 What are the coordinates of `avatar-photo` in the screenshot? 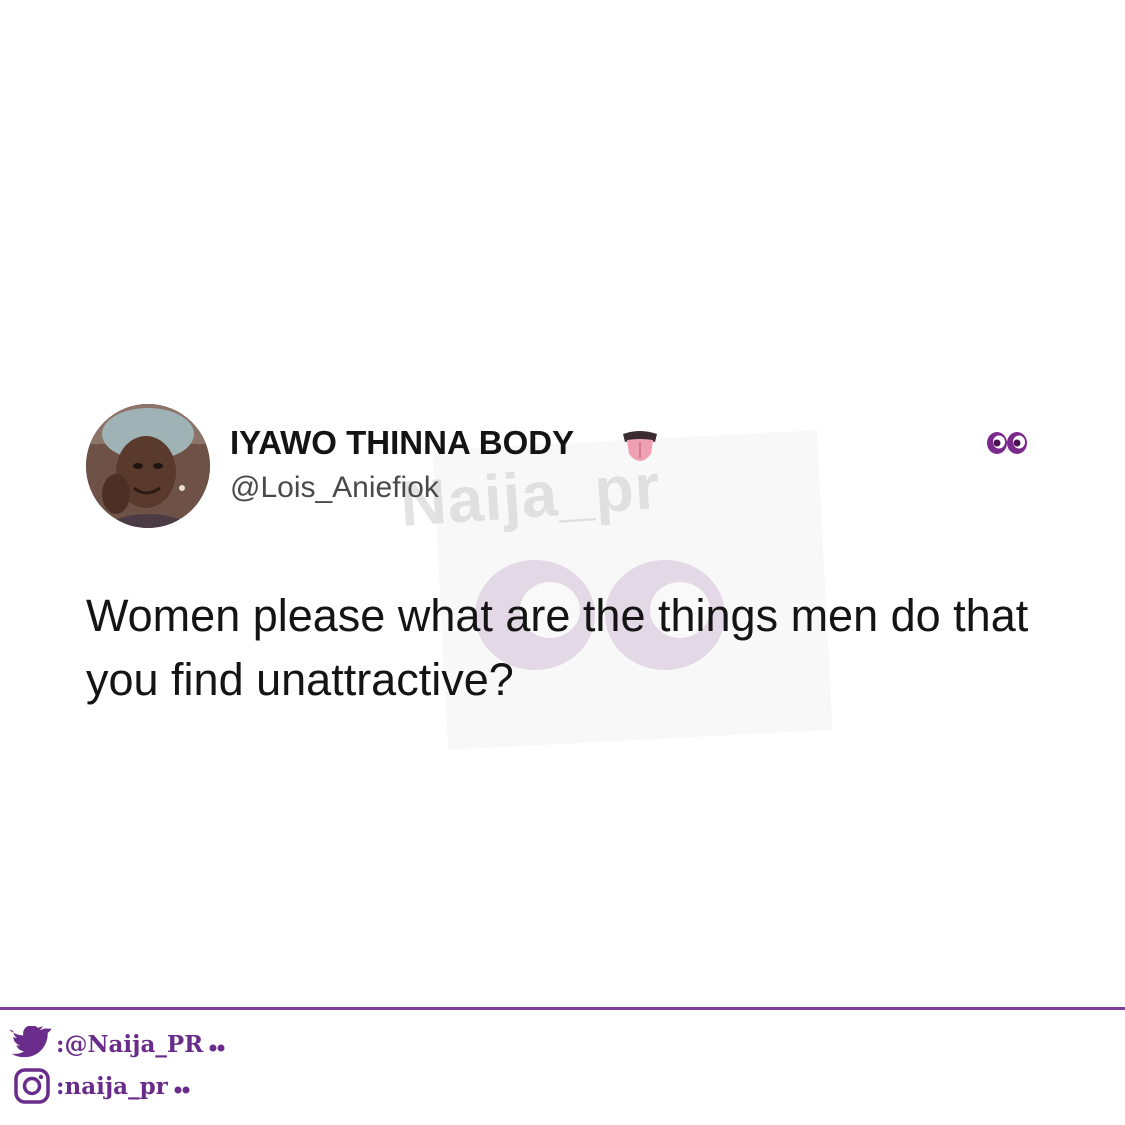 It's located at (148, 466).